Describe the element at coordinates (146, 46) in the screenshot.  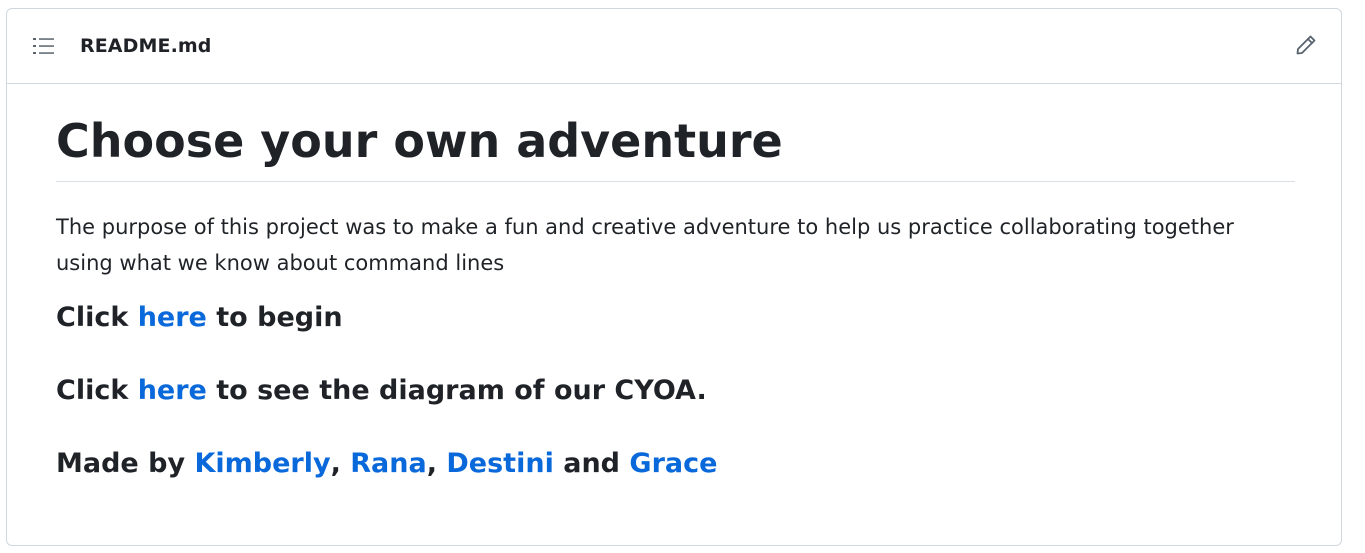
I see `file-name: README.md` at that location.